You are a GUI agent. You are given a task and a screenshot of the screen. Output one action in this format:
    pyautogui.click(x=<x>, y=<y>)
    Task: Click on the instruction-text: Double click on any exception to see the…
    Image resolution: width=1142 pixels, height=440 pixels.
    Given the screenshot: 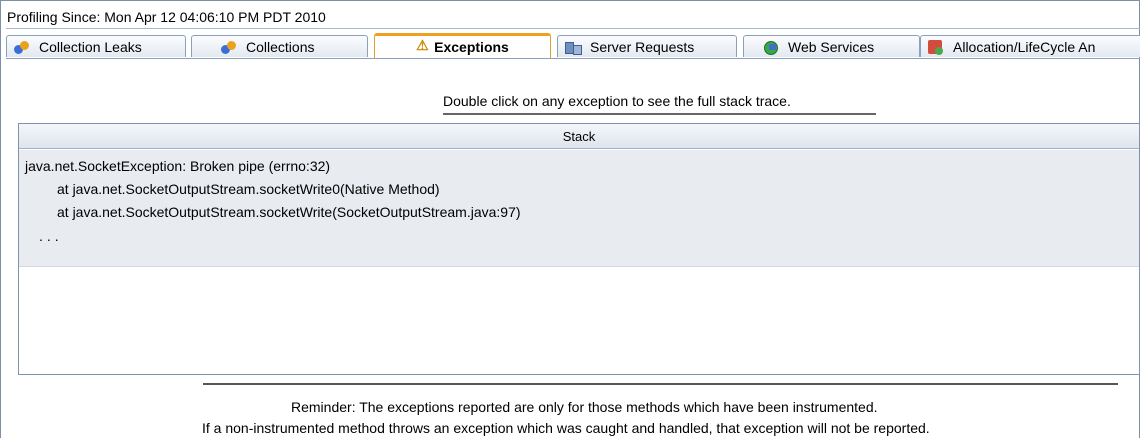 What is the action you would take?
    pyautogui.click(x=617, y=101)
    